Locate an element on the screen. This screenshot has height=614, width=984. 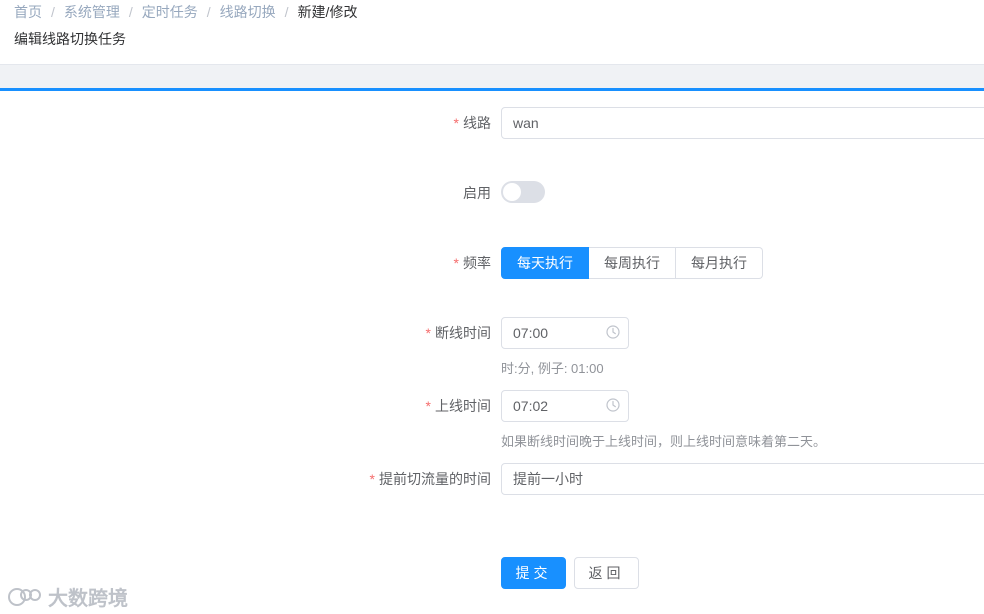
watermark-logo-icon is located at coordinates (24, 596).